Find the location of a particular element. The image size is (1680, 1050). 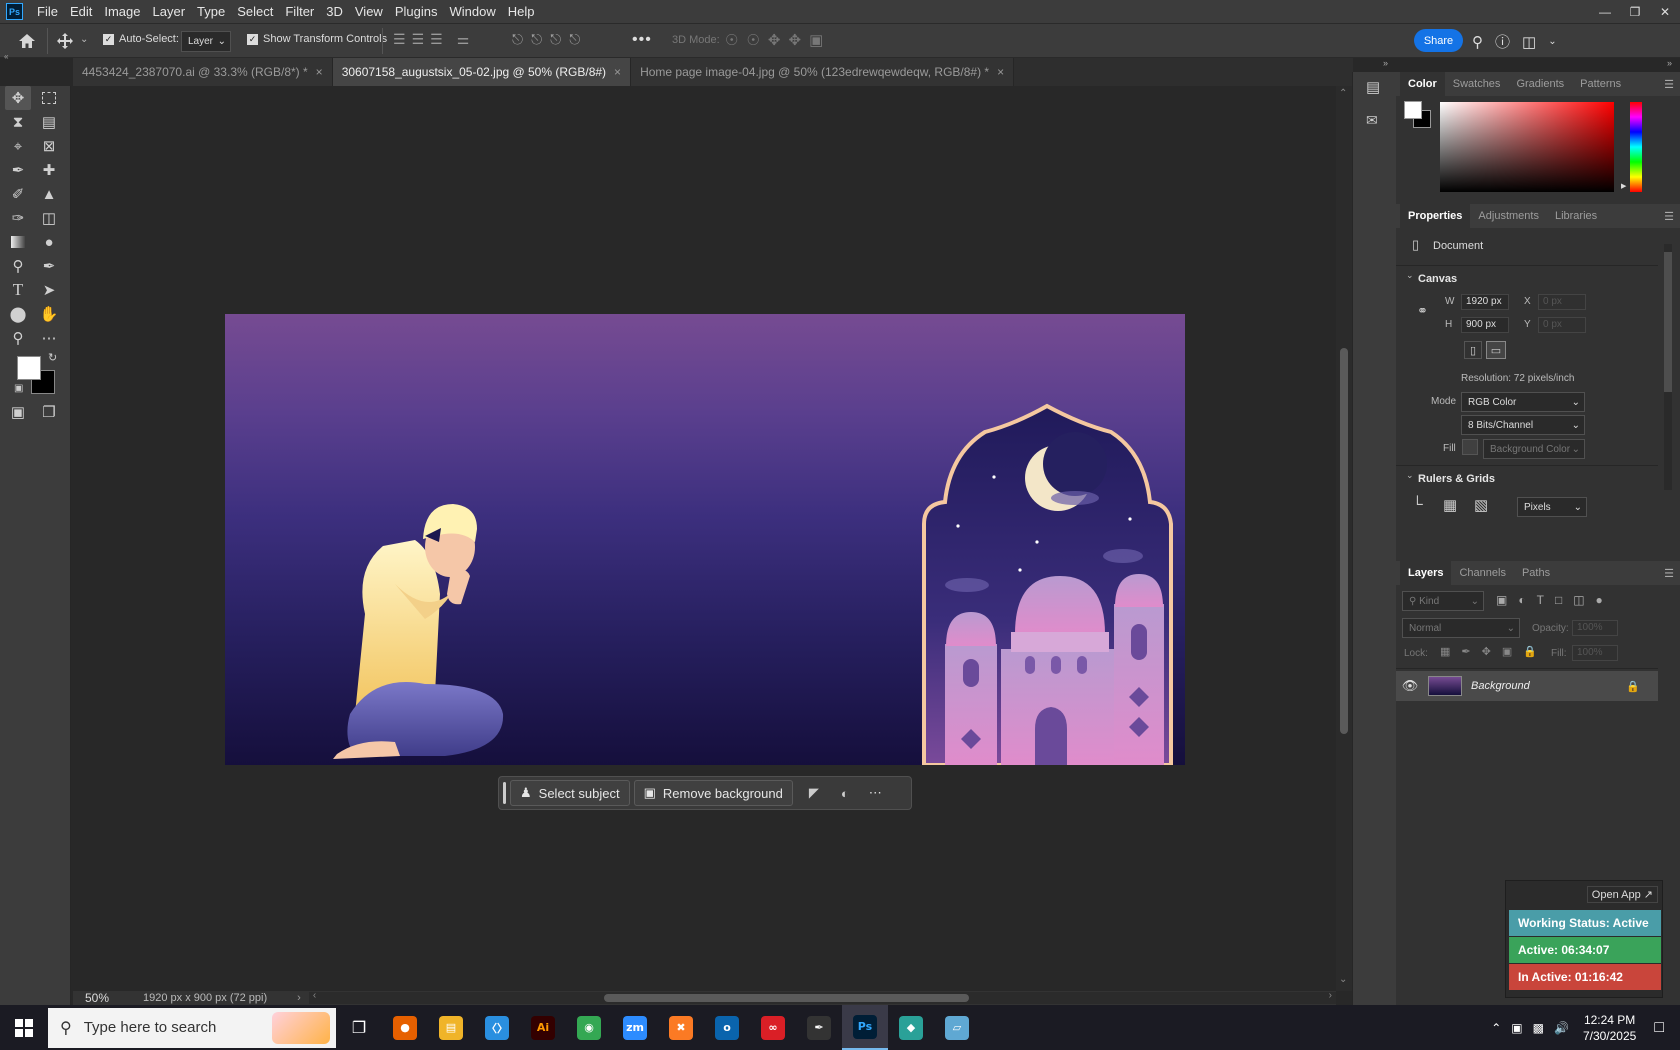

workspace-icon: ◫ is located at coordinates (1529, 42).